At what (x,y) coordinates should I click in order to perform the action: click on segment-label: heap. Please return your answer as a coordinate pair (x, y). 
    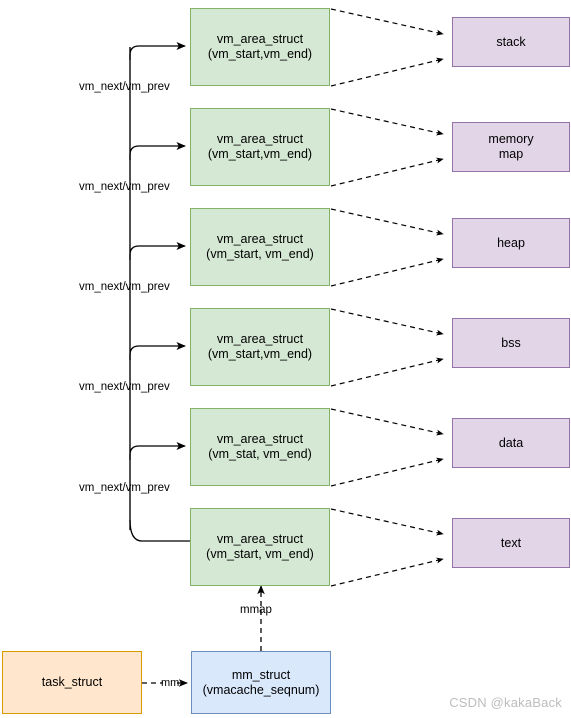
    Looking at the image, I should click on (511, 242).